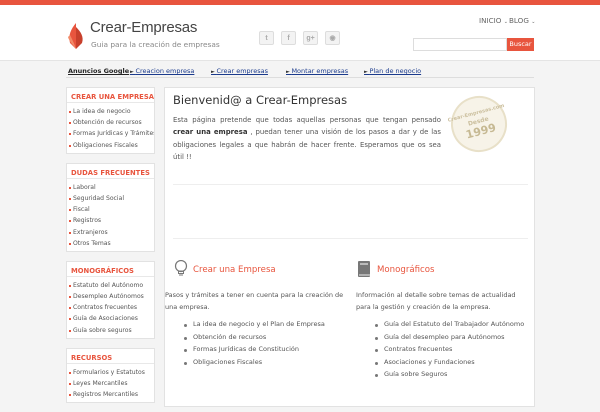 This screenshot has height=412, width=600. Describe the element at coordinates (332, 38) in the screenshot. I see `rss-icon: ◉` at that location.